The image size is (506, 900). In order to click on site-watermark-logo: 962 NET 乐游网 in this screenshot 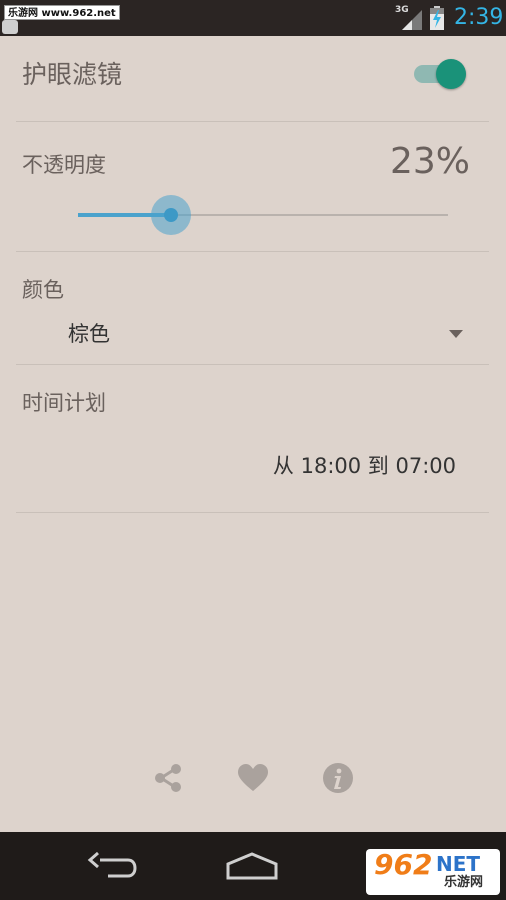, I will do `click(433, 872)`.